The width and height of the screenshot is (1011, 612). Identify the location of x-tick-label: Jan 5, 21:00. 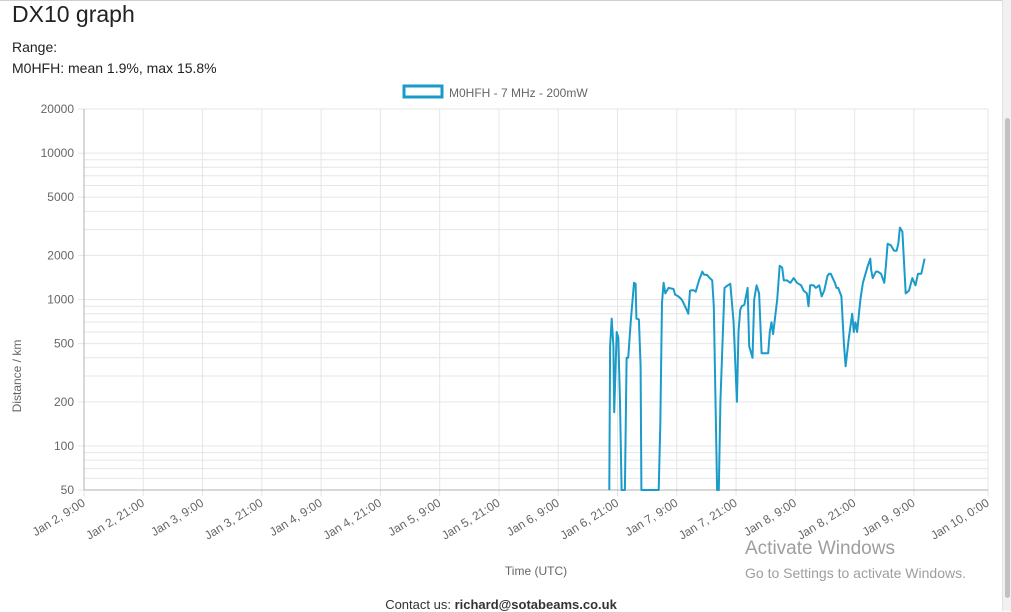
(471, 519).